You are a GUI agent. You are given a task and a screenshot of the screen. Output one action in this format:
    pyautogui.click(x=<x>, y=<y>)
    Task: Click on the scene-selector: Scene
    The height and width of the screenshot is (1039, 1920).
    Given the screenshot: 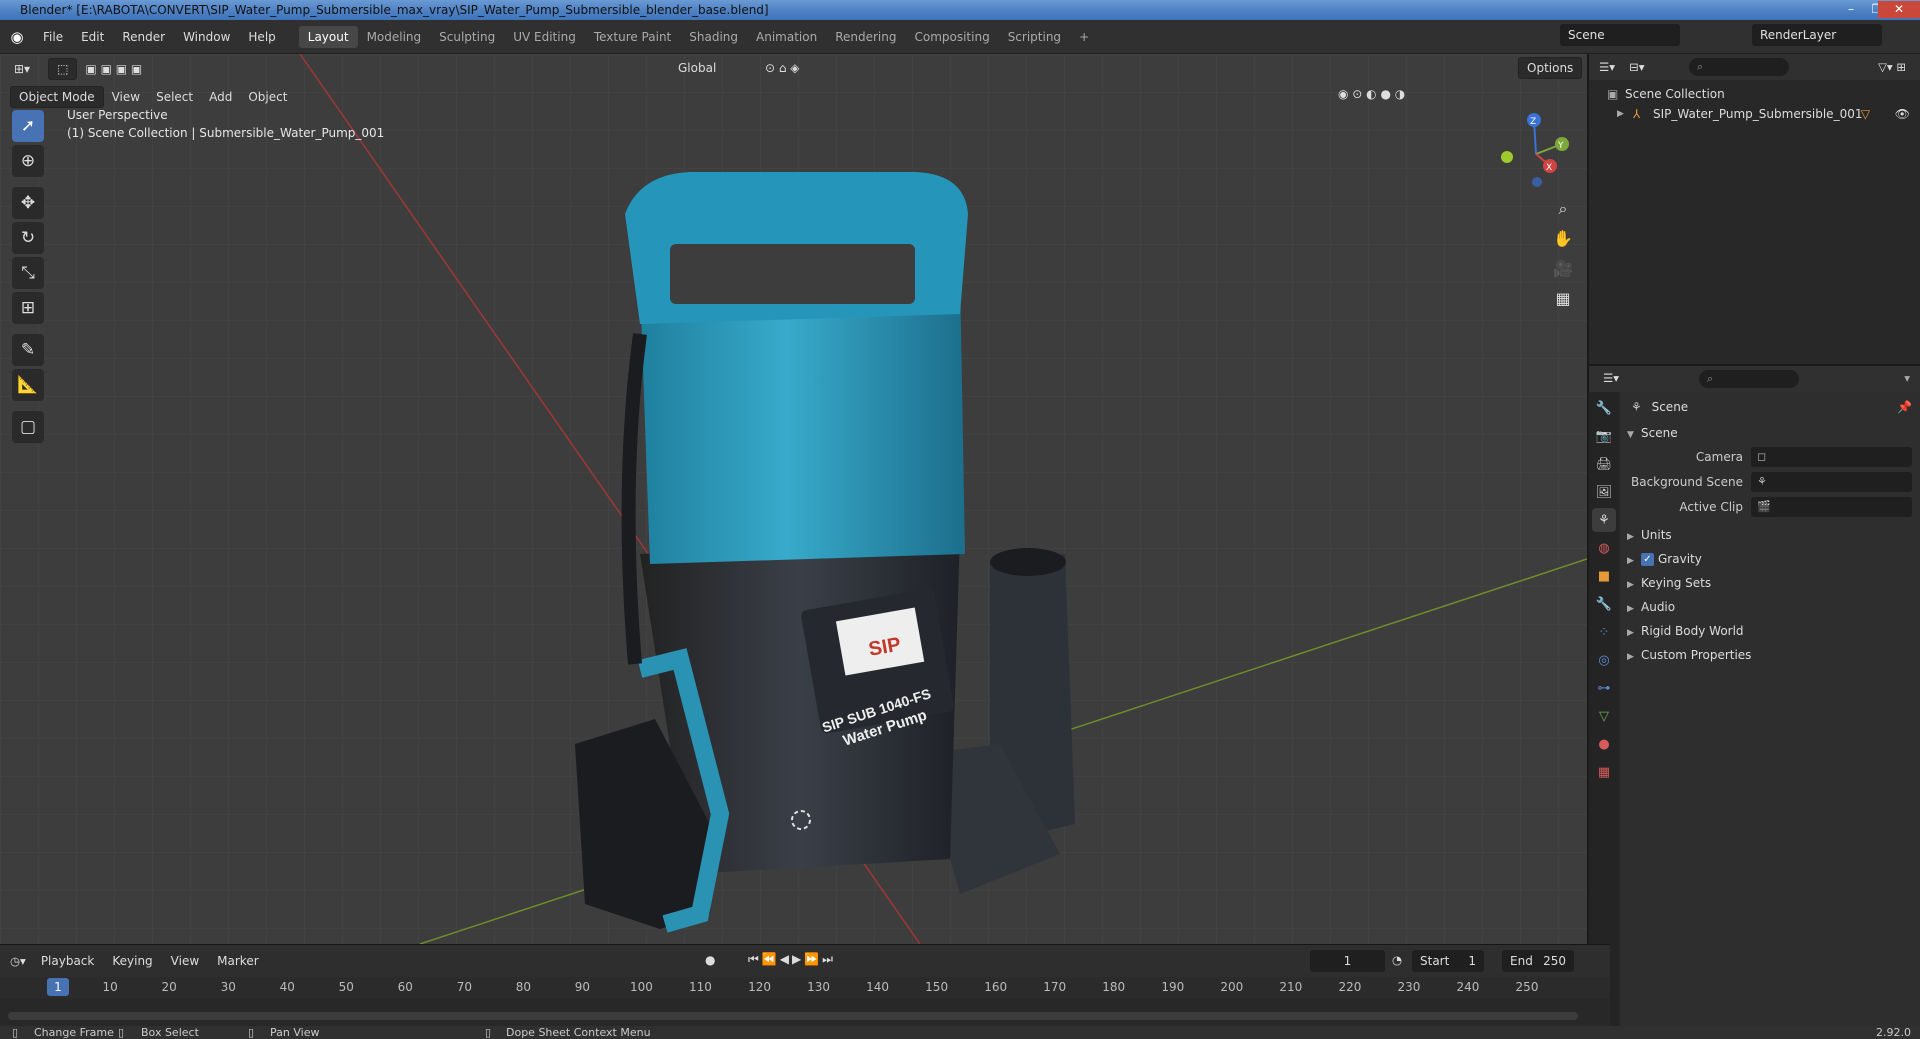 What is the action you would take?
    pyautogui.click(x=1620, y=35)
    